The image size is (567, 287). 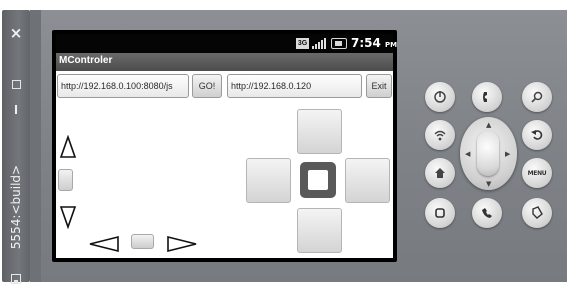 I want to click on home-icon, so click(x=440, y=173).